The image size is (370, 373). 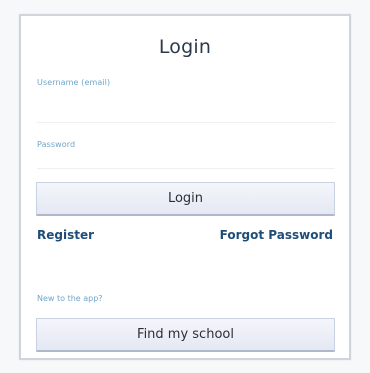 I want to click on page-title: Login, so click(x=185, y=47).